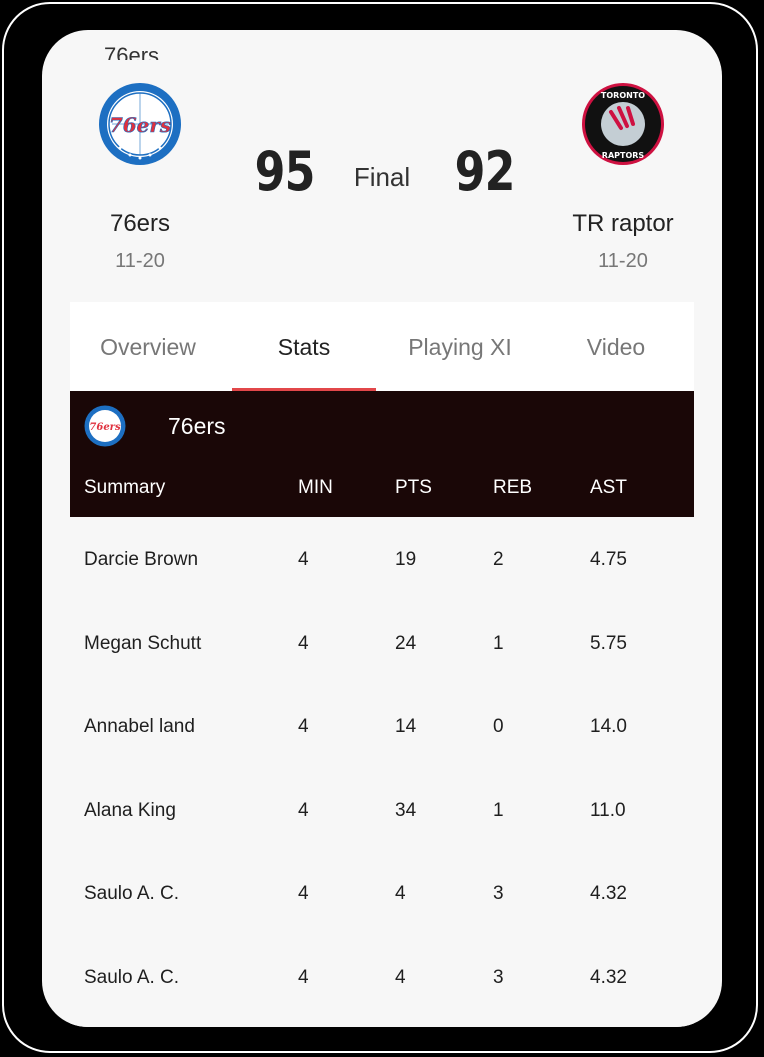 The height and width of the screenshot is (1057, 764). I want to click on away-score: 92, so click(485, 171).